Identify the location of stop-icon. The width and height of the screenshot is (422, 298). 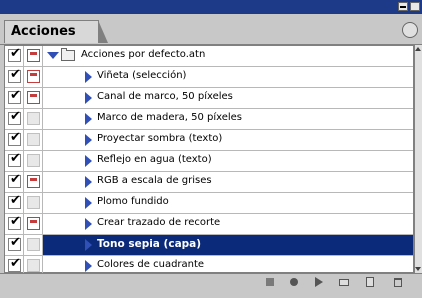
(270, 282).